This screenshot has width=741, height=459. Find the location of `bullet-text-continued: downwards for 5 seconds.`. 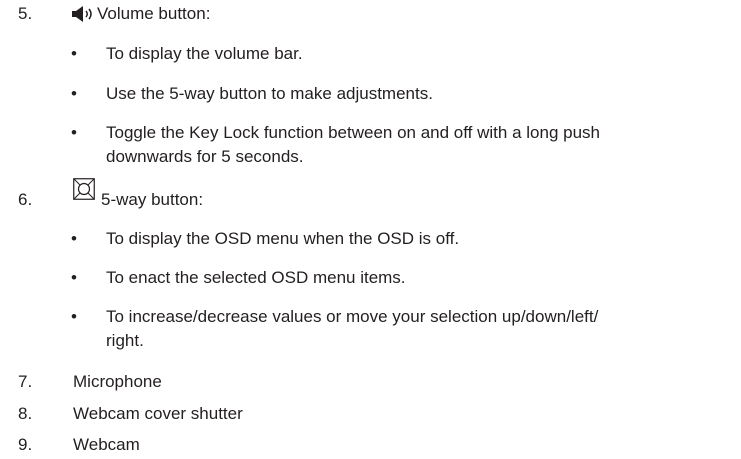

bullet-text-continued: downwards for 5 seconds. is located at coordinates (205, 156).